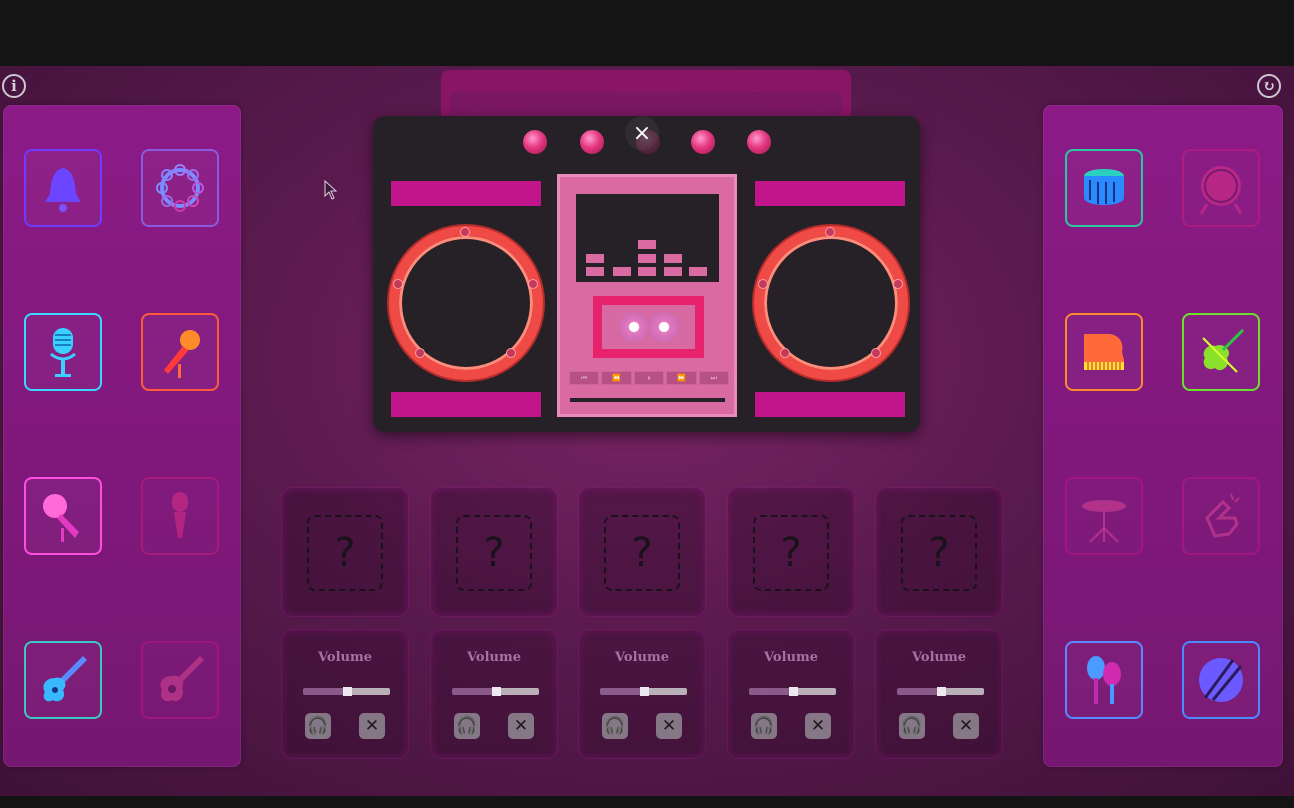 The width and height of the screenshot is (1294, 808). I want to click on refresh-icon: ↻, so click(1269, 86).